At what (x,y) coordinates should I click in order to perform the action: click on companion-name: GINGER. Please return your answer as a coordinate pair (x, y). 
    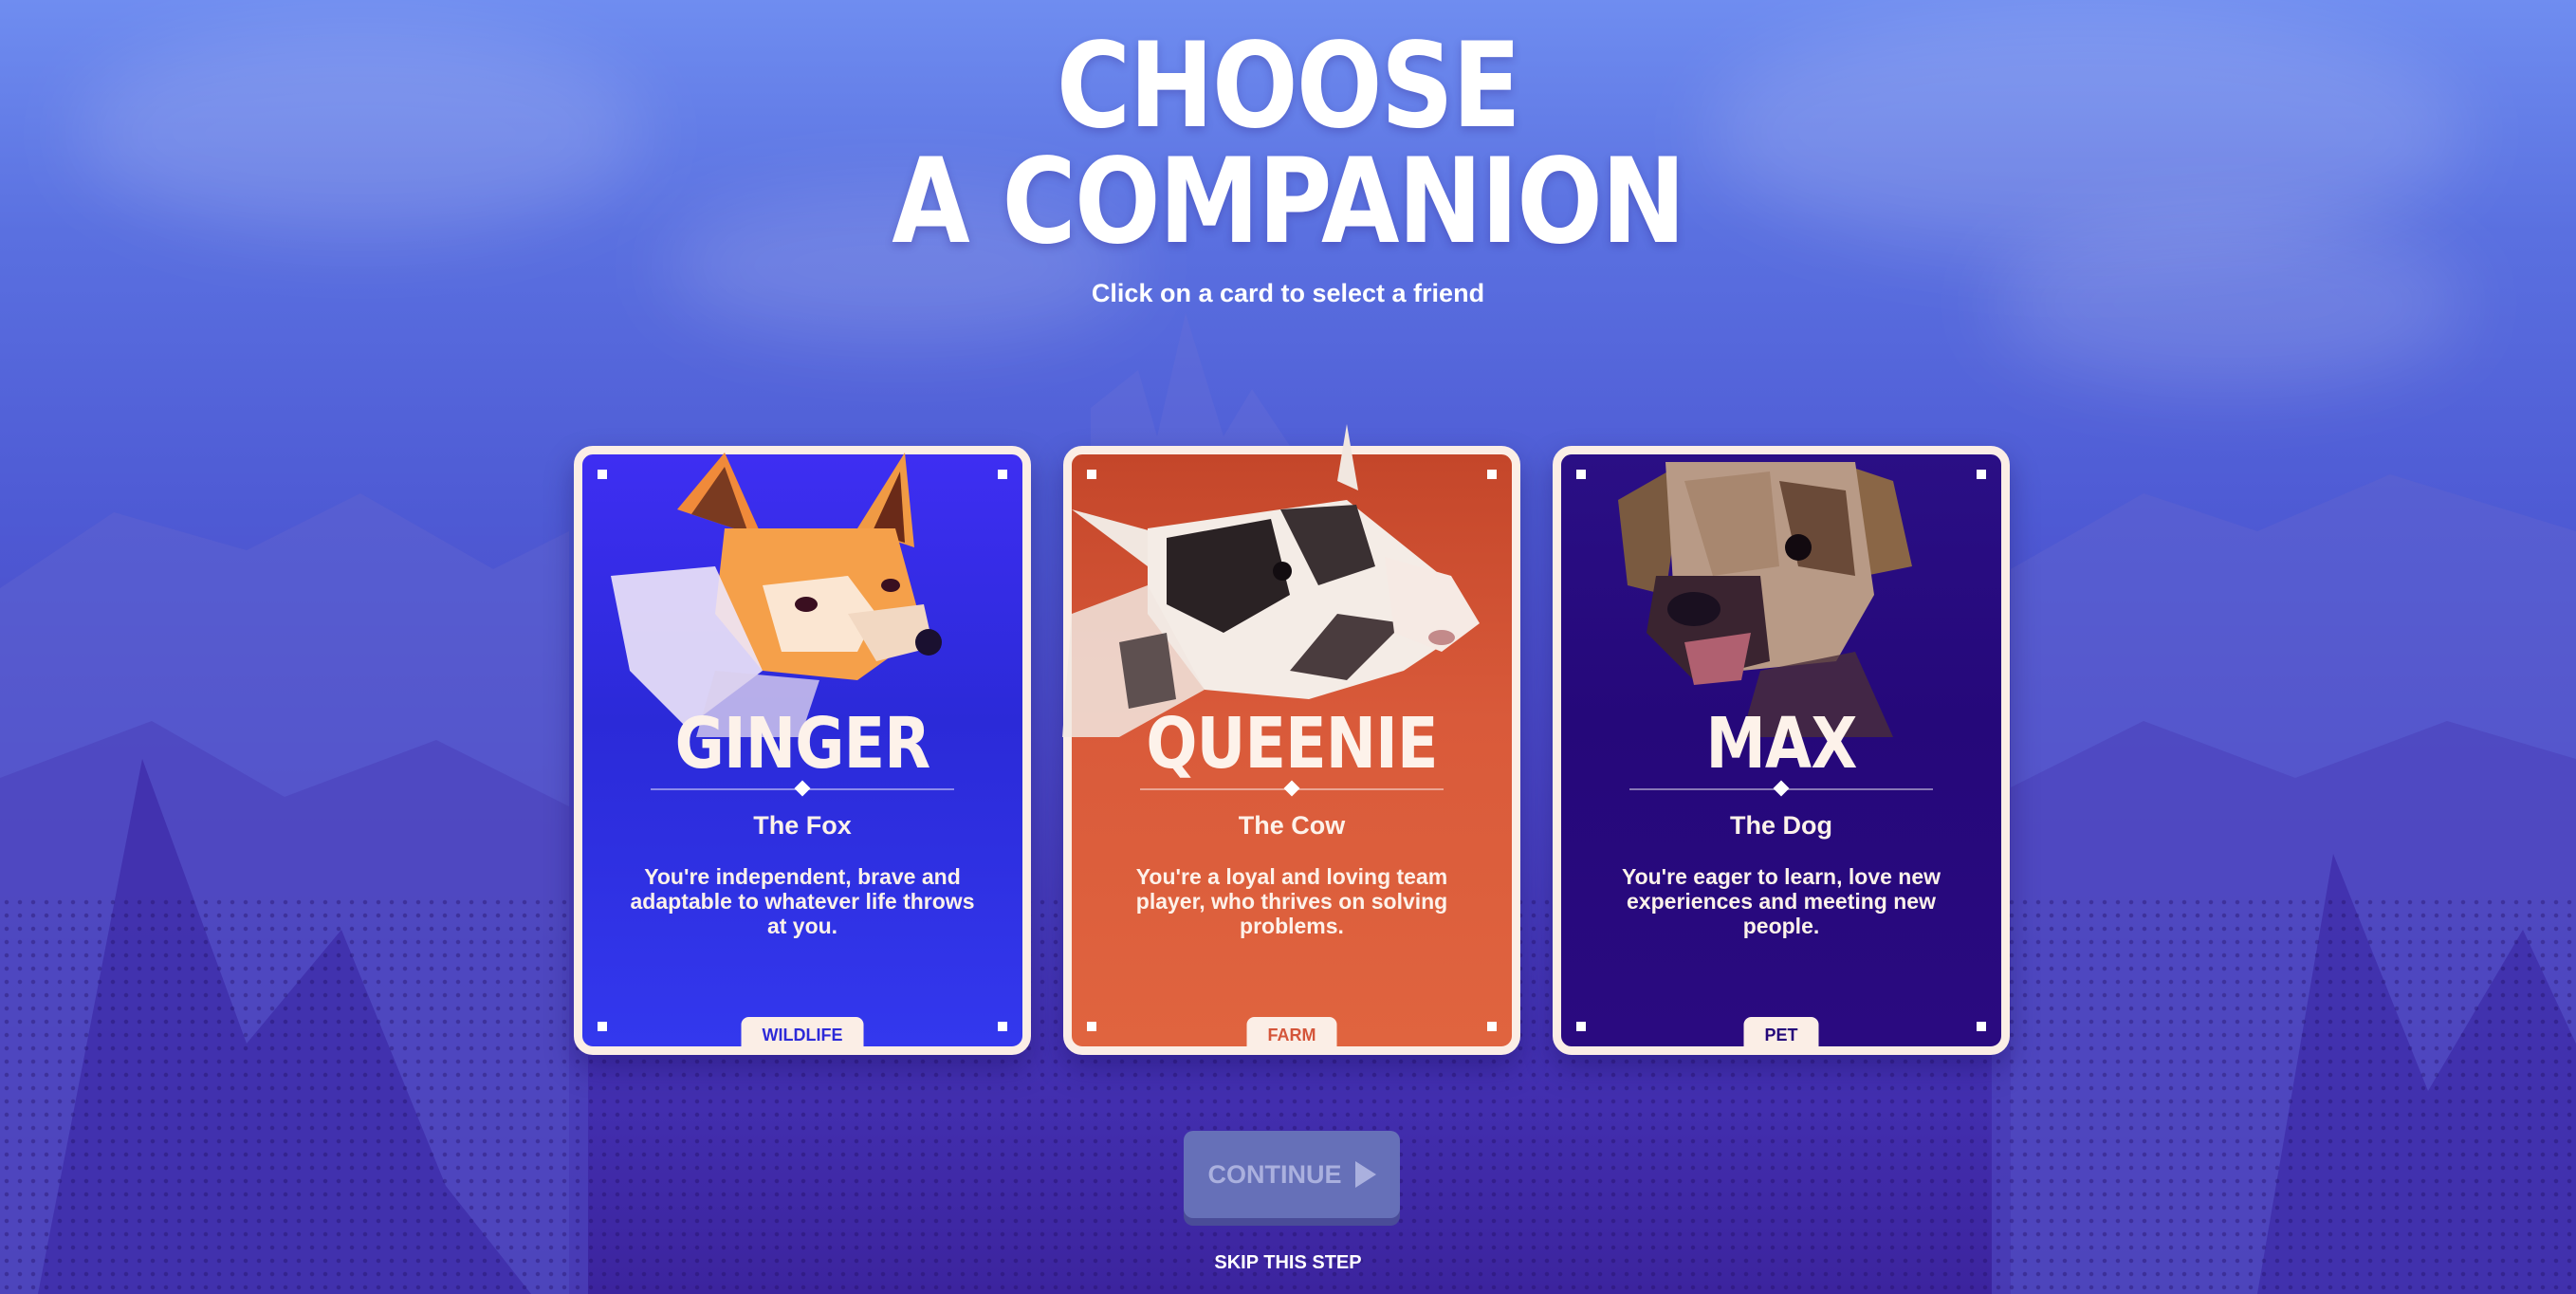
    Looking at the image, I should click on (802, 744).